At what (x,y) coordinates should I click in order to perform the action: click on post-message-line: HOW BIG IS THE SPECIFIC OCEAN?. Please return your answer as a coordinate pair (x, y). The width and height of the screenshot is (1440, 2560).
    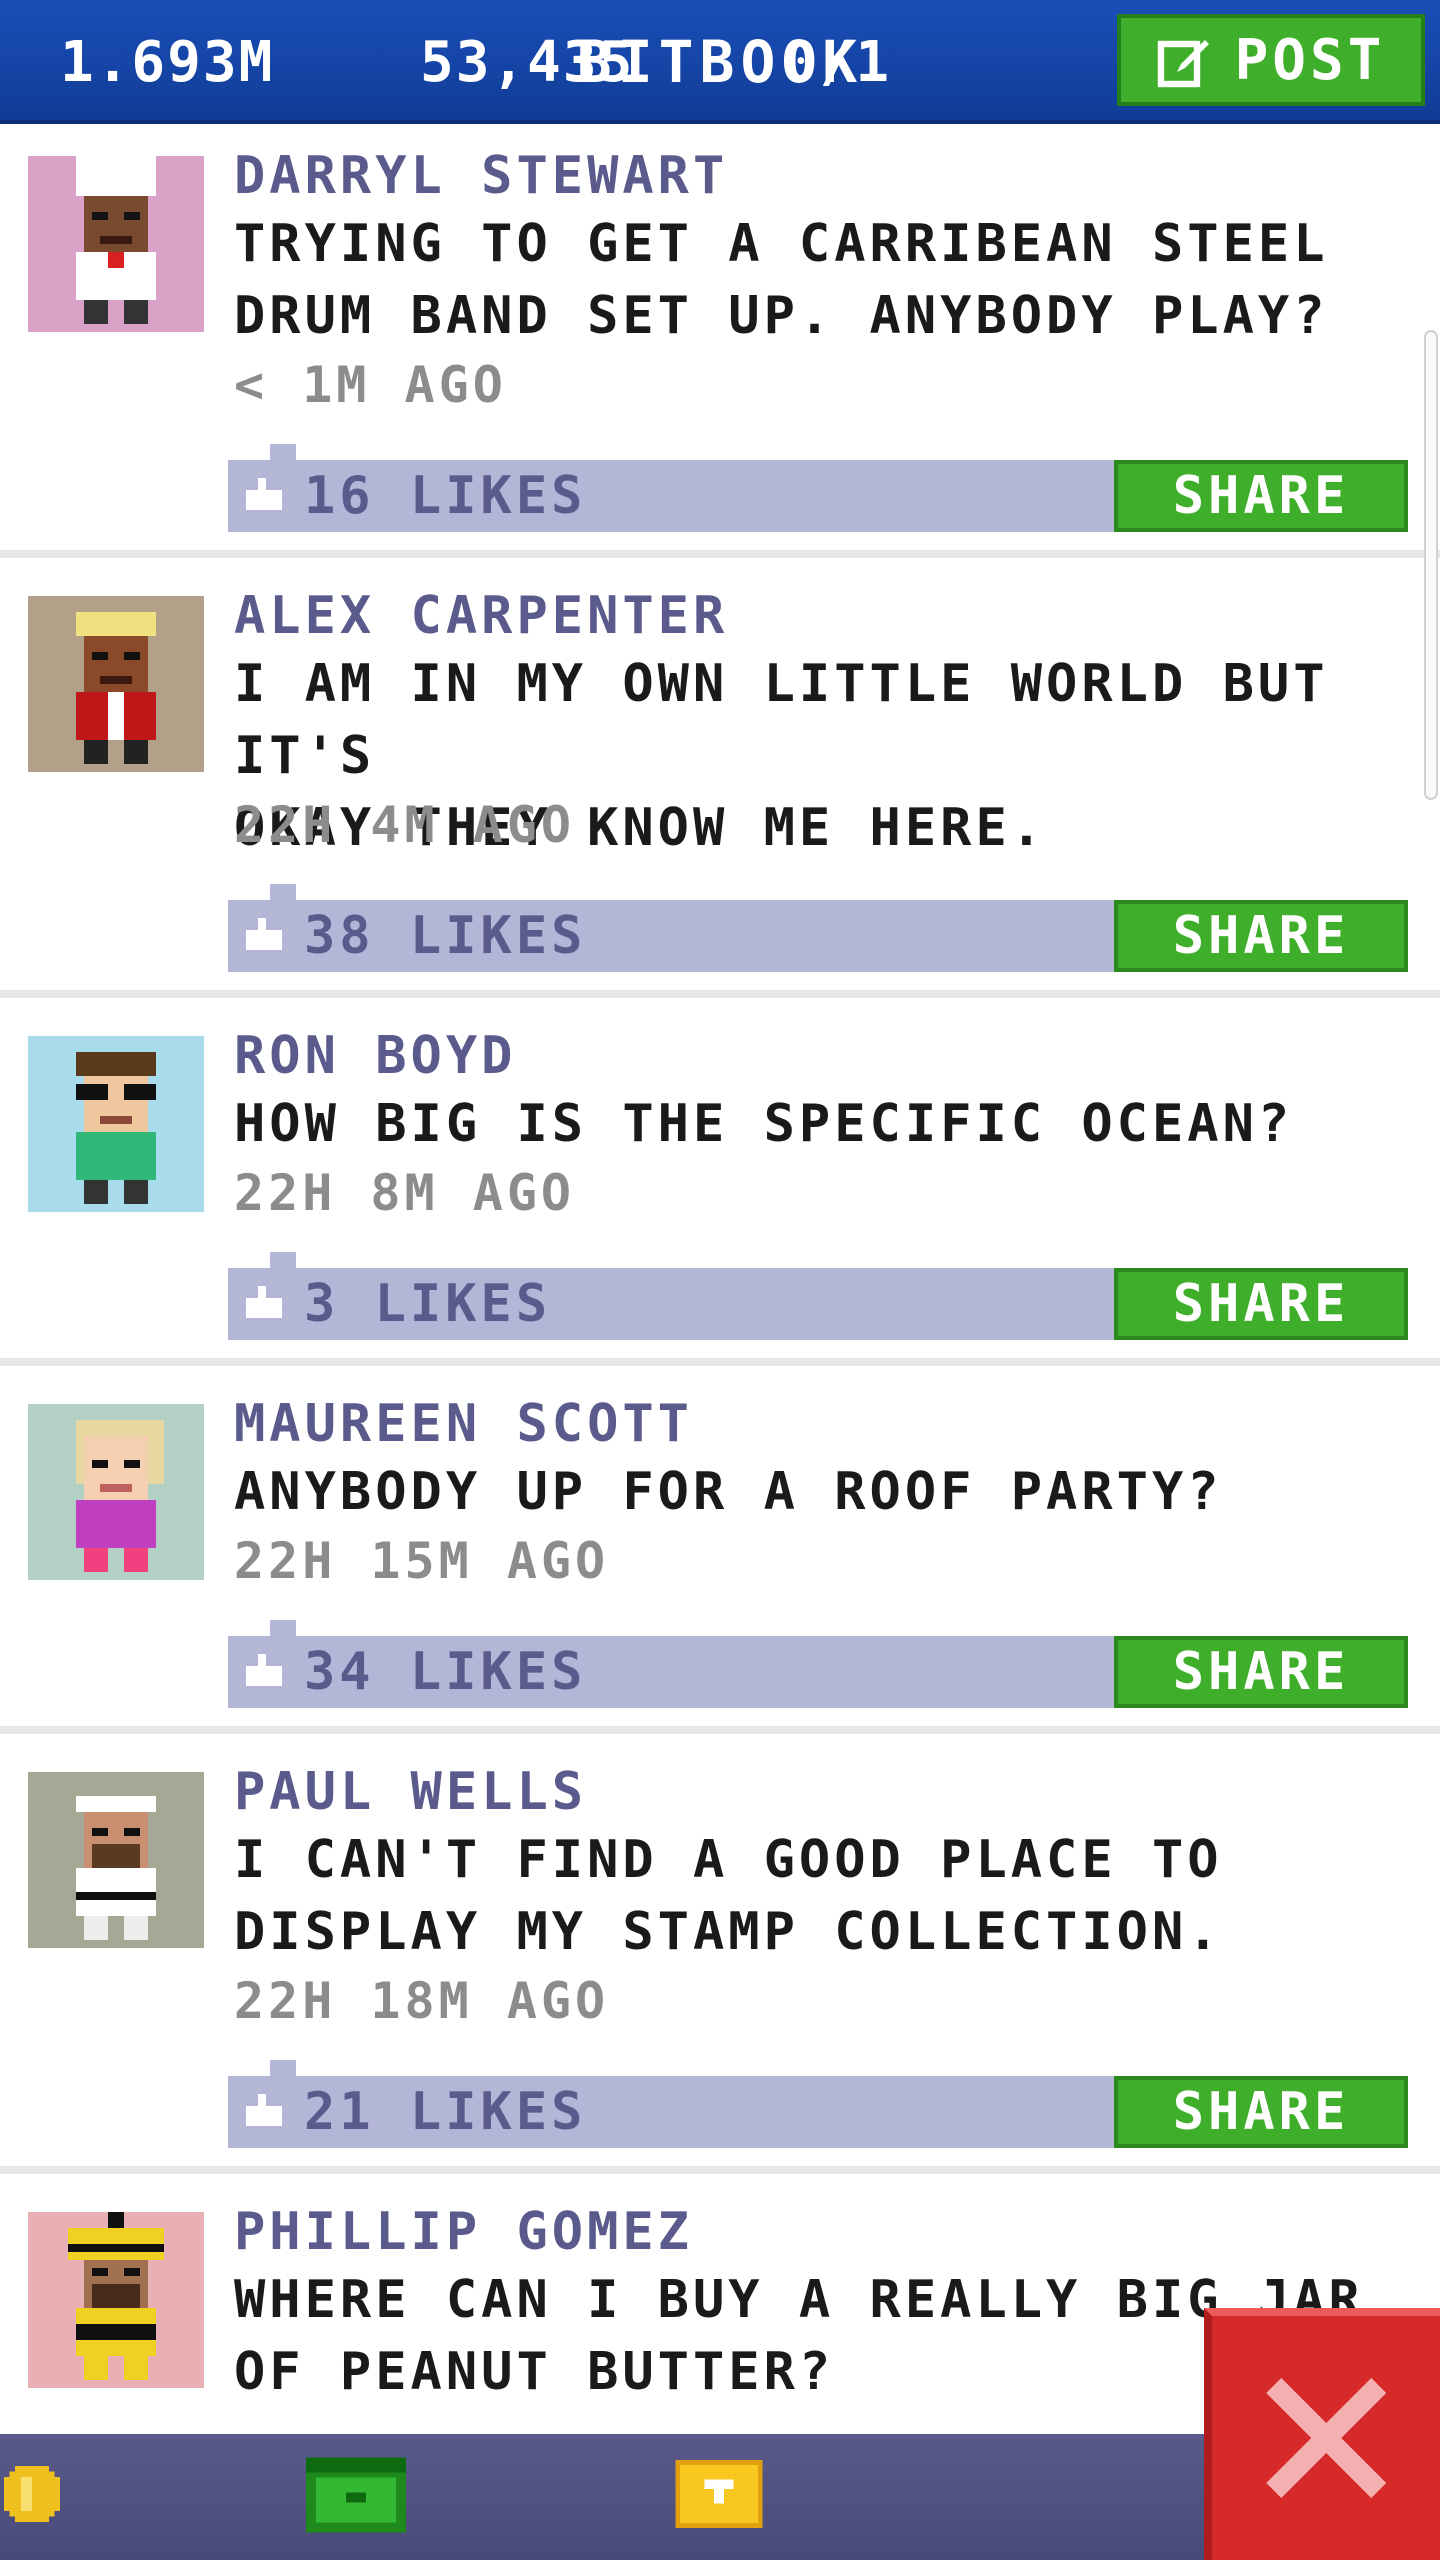
    Looking at the image, I should click on (764, 1124).